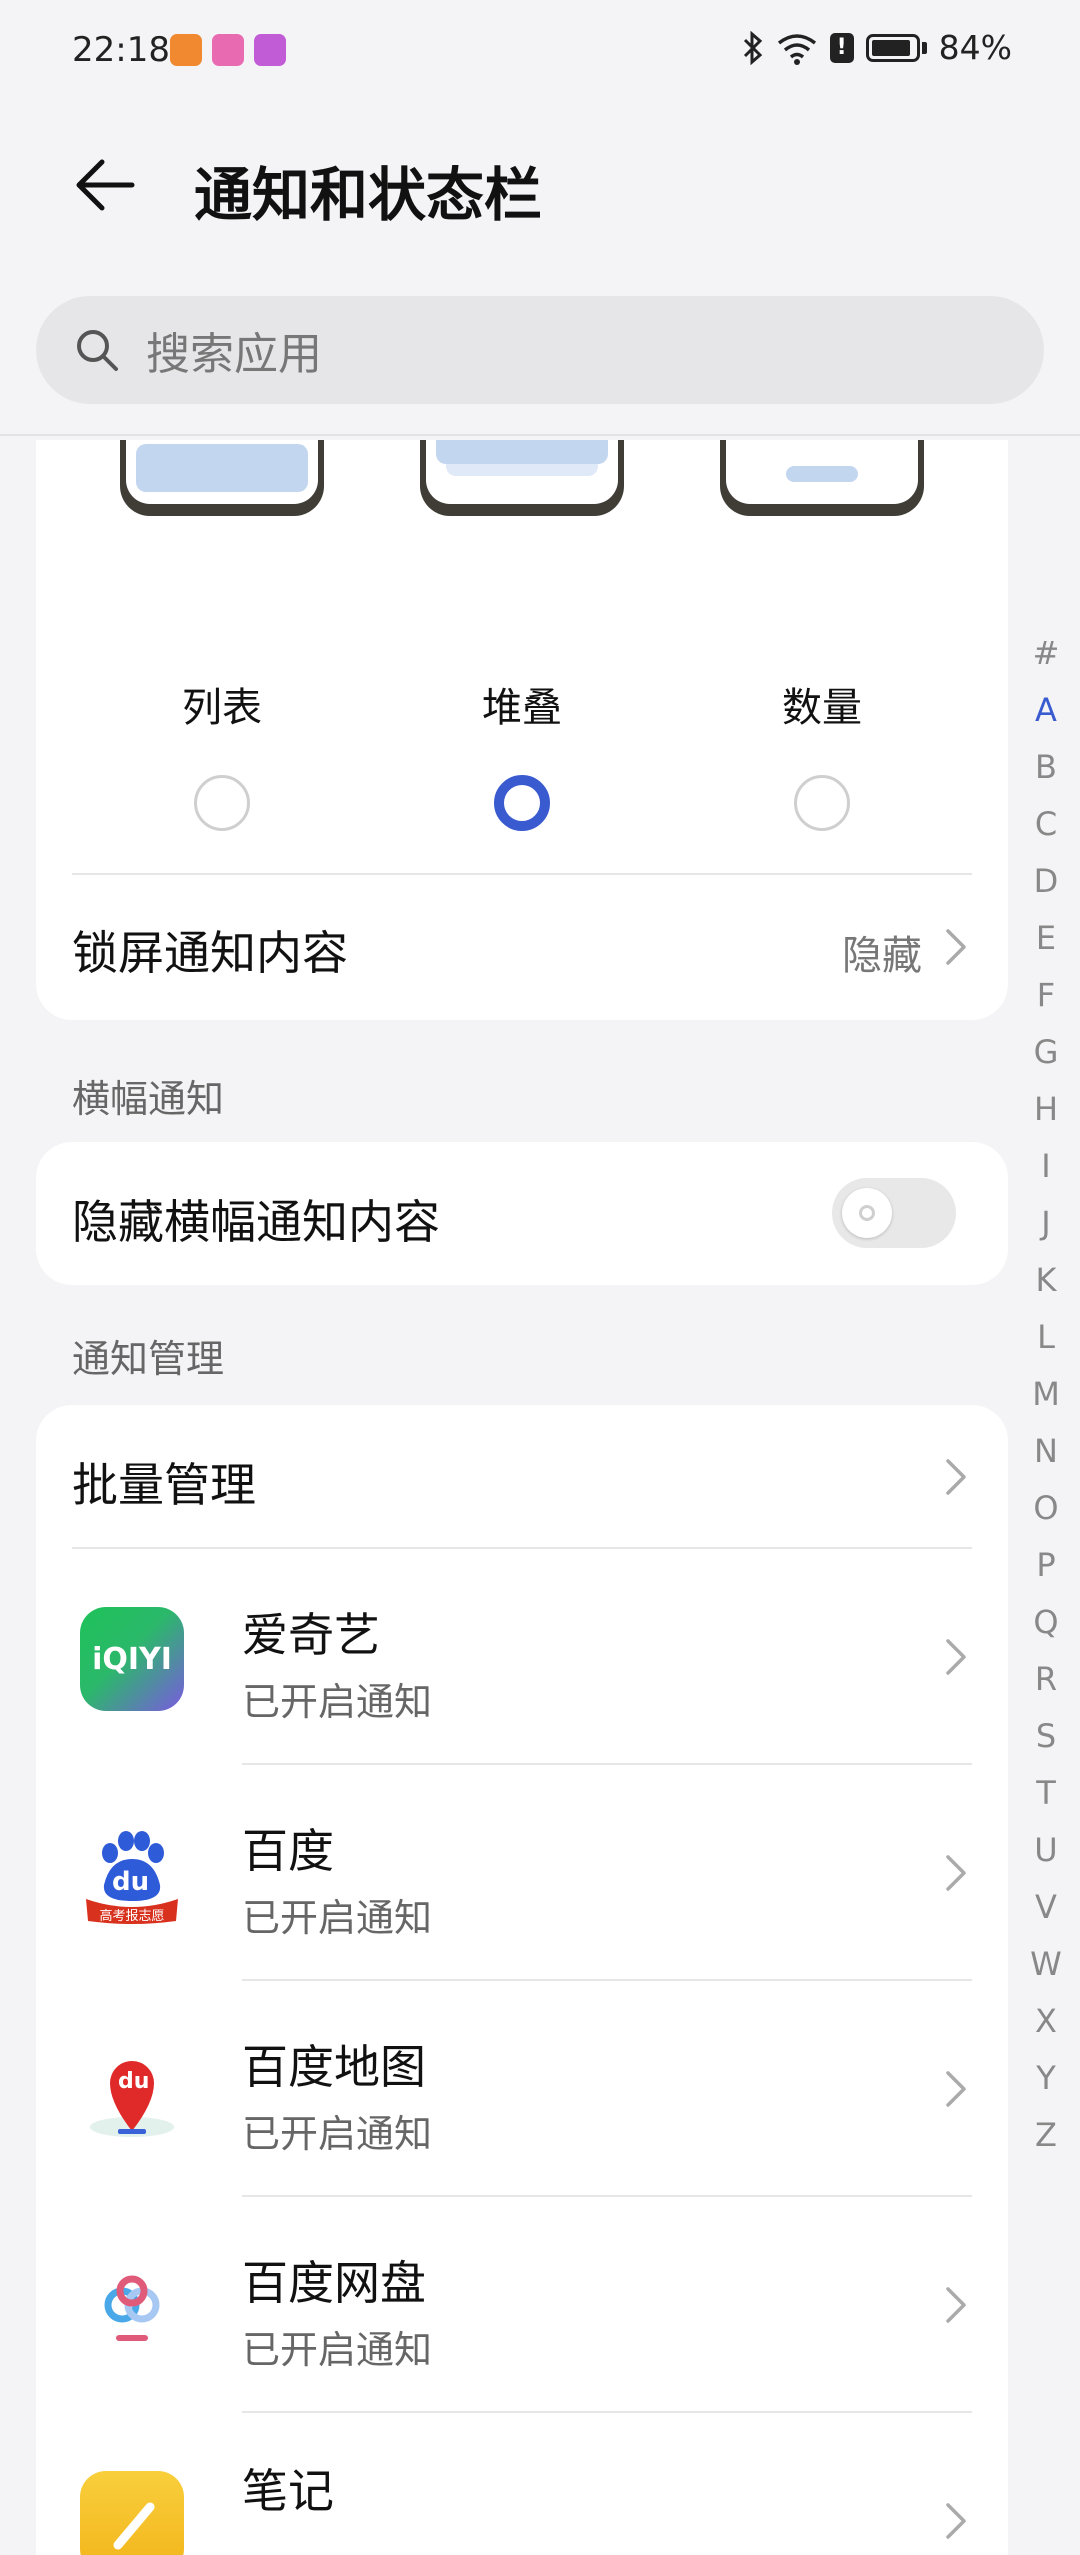 This screenshot has height=2555, width=1080. Describe the element at coordinates (1046, 1508) in the screenshot. I see `index-letter-o: O` at that location.